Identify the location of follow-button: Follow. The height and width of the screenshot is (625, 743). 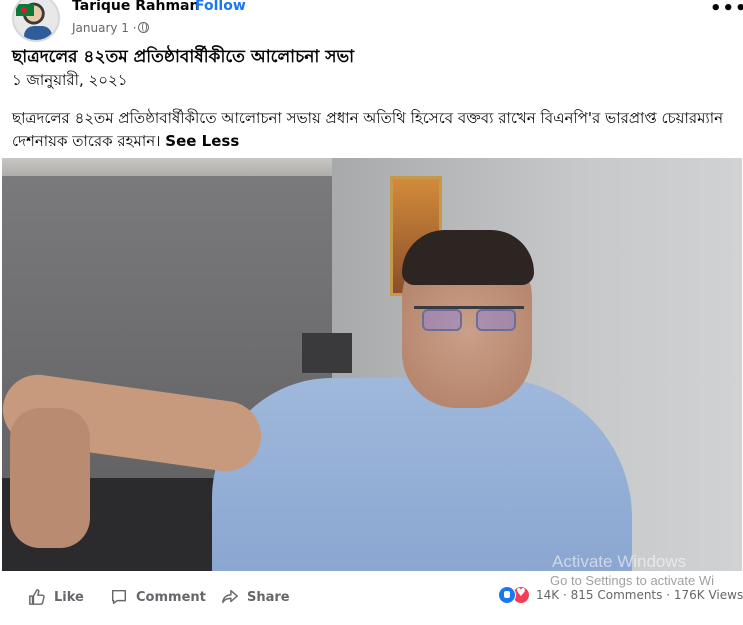
(220, 7).